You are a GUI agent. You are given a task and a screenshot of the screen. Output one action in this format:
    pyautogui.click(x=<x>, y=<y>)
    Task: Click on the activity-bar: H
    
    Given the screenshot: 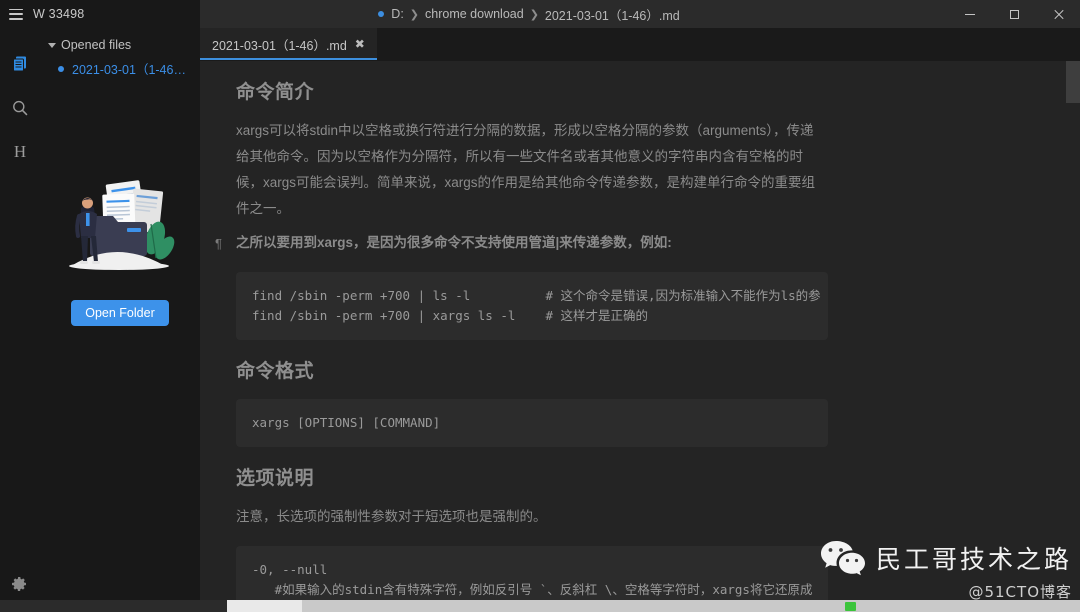 What is the action you would take?
    pyautogui.click(x=20, y=320)
    